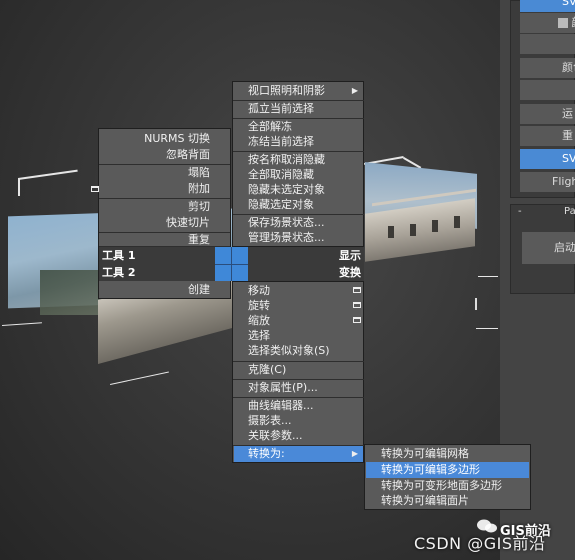  What do you see at coordinates (547, 23) in the screenshot?
I see `panel-button: 颜` at bounding box center [547, 23].